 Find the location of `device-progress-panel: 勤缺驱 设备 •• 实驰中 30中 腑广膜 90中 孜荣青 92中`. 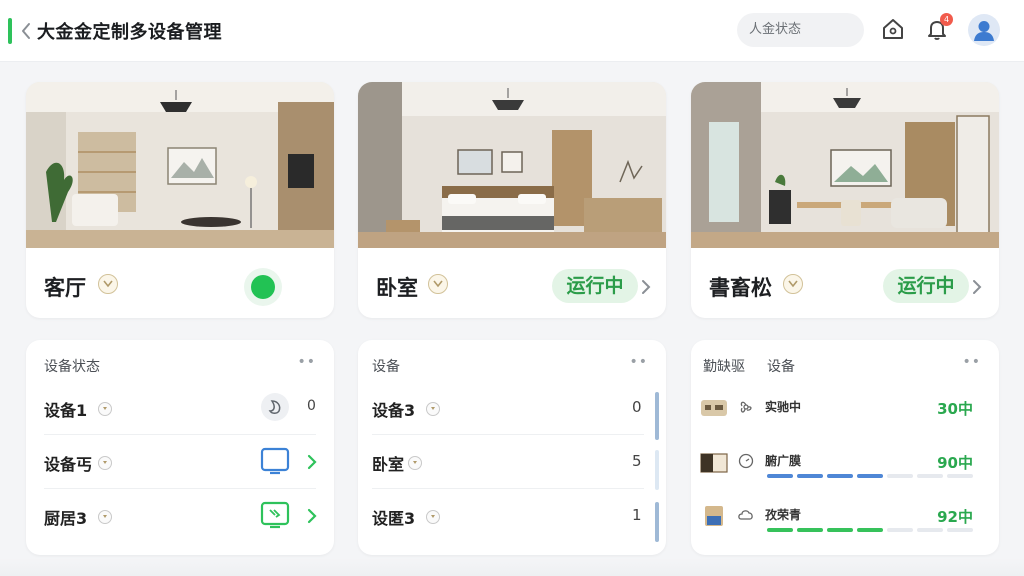

device-progress-panel: 勤缺驱 设备 •• 实驰中 30中 腑广膜 90中 孜荣青 92中 is located at coordinates (845, 447).